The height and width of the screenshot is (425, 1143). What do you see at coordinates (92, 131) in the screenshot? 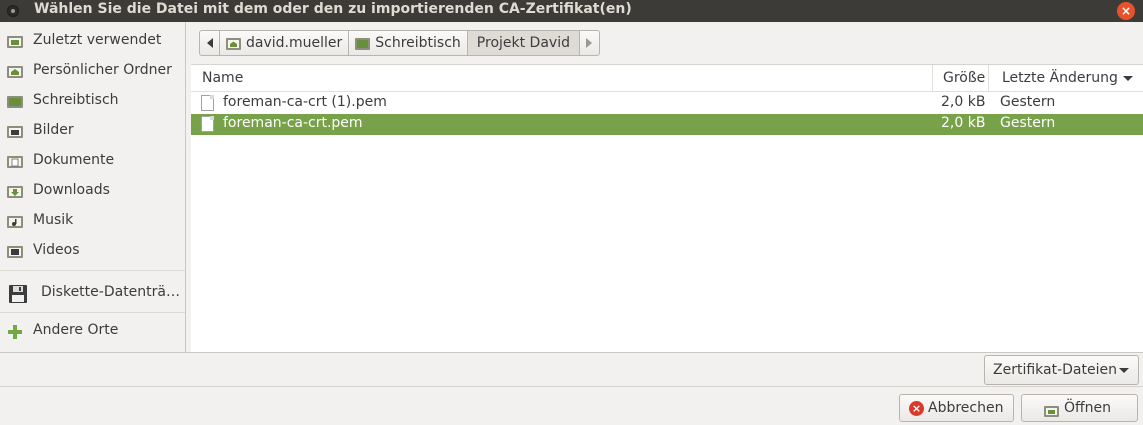
I see `sidebar-item-pictures: Bilder` at bounding box center [92, 131].